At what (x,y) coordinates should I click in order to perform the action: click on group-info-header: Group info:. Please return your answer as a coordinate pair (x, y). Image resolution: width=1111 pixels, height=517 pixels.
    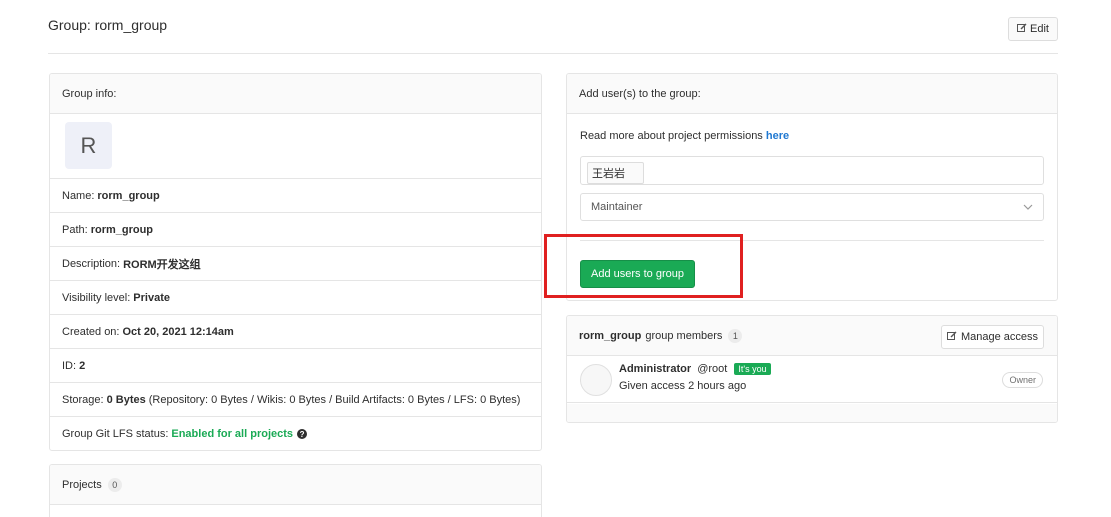
    Looking at the image, I should click on (295, 94).